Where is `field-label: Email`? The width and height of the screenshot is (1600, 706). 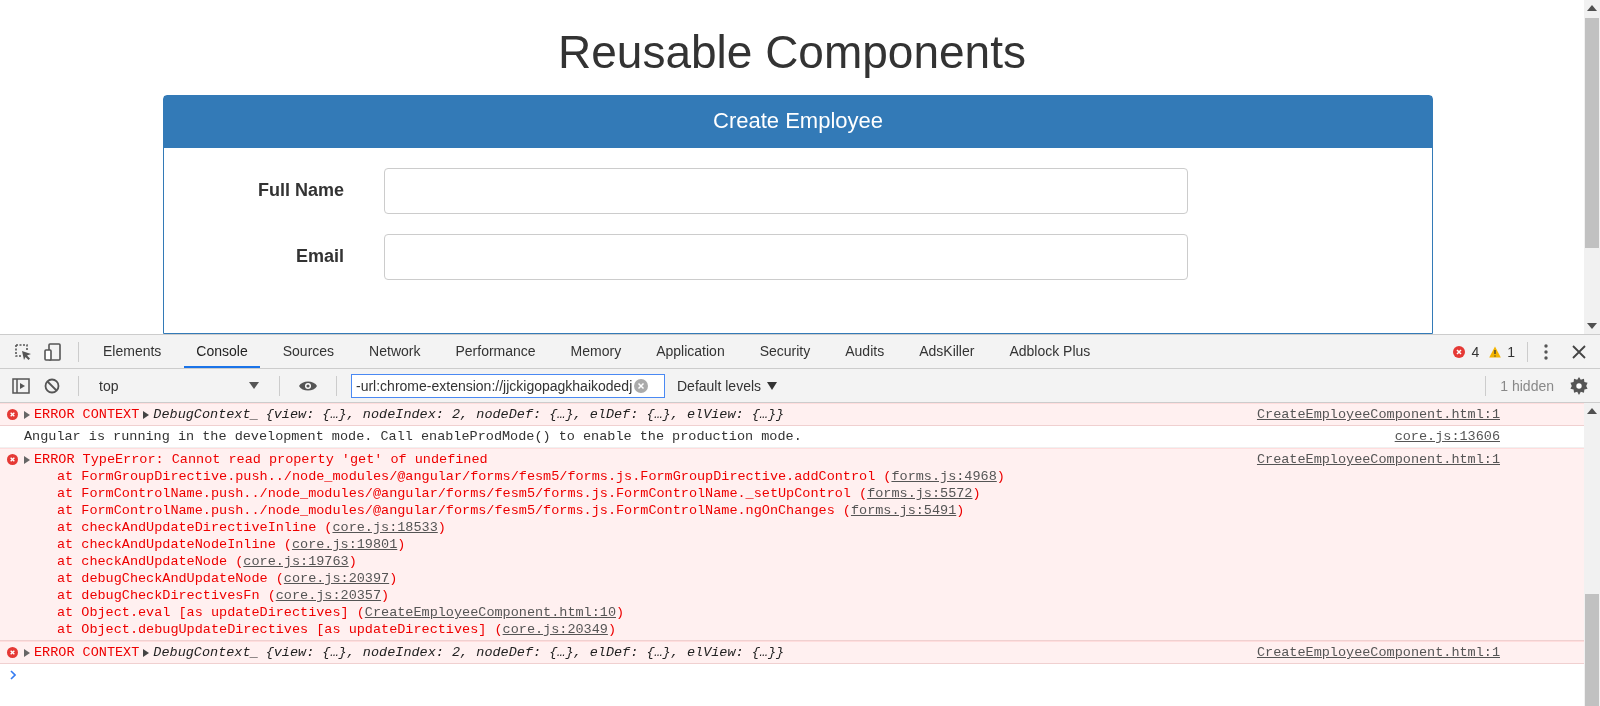 field-label: Email is located at coordinates (319, 257).